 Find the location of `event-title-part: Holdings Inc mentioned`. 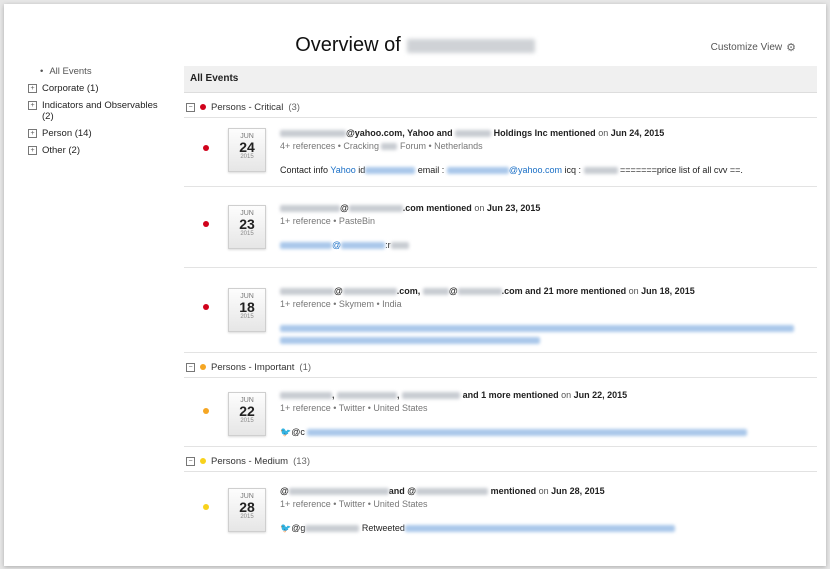

event-title-part: Holdings Inc mentioned is located at coordinates (544, 133).